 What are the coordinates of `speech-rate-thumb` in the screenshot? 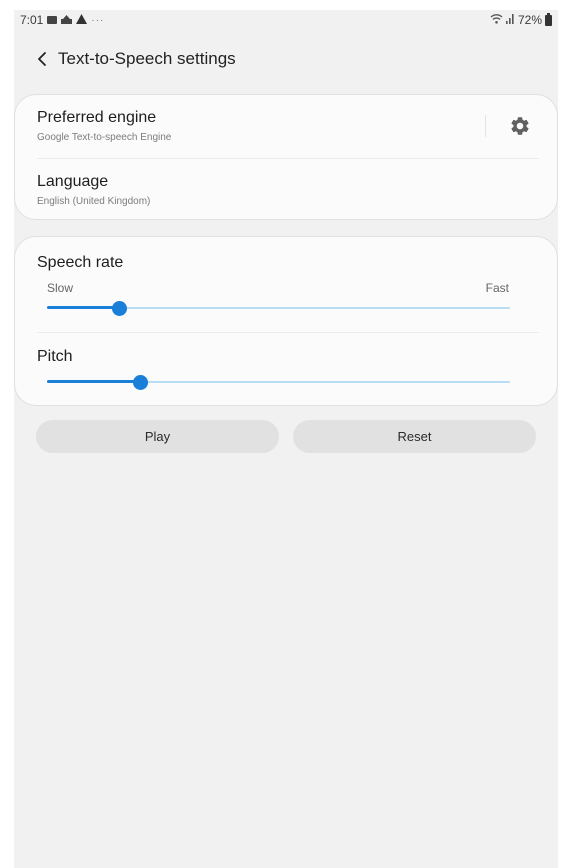 It's located at (119, 308).